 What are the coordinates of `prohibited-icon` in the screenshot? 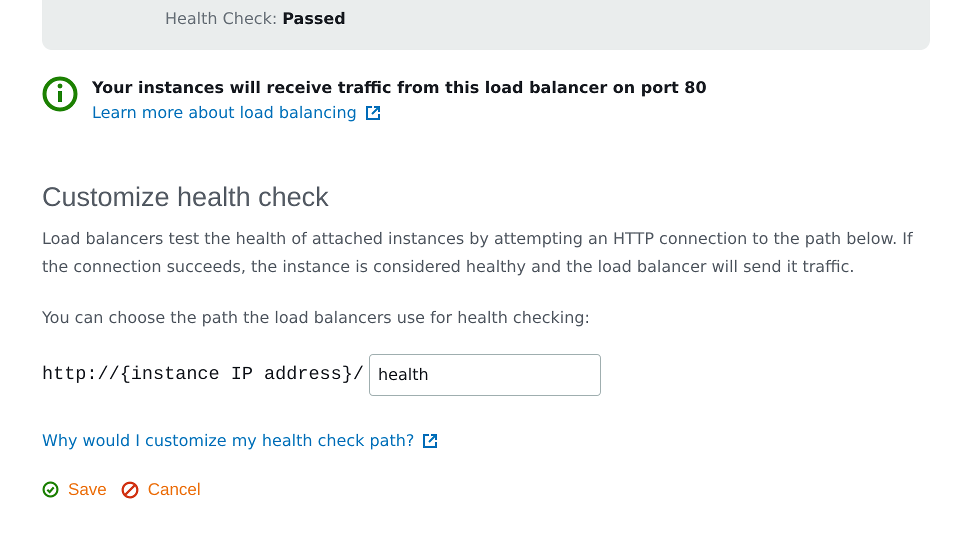 It's located at (129, 489).